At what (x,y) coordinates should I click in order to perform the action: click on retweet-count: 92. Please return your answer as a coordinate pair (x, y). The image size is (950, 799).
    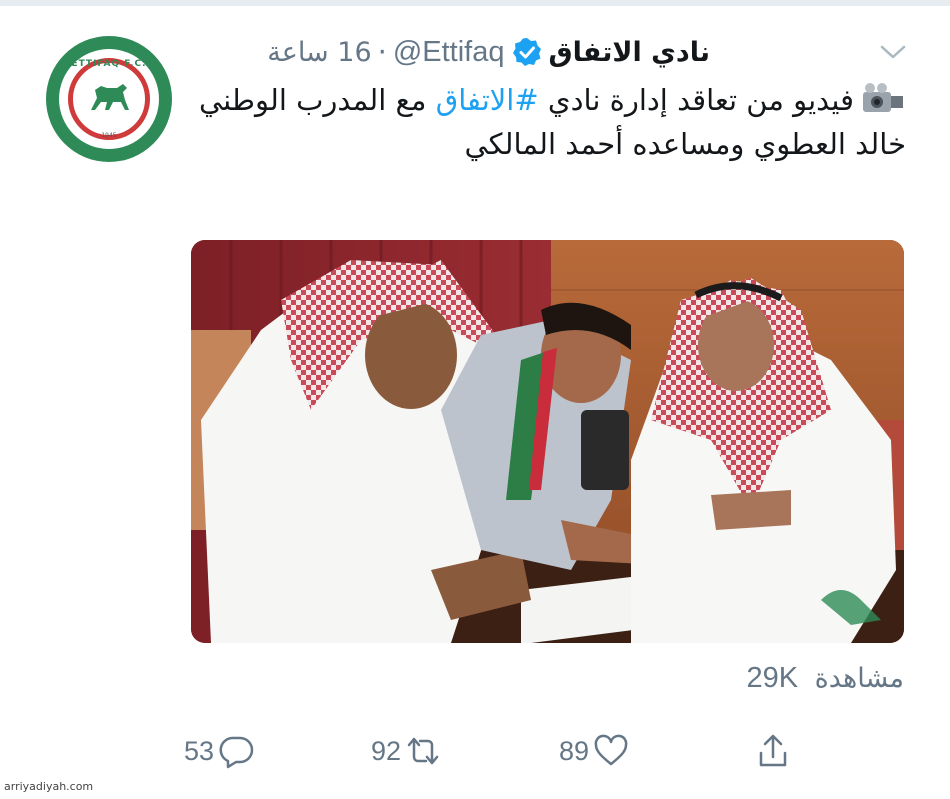
    Looking at the image, I should click on (386, 750).